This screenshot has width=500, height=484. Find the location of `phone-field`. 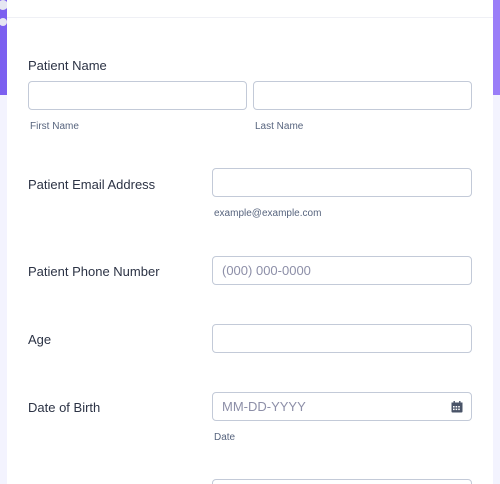

phone-field is located at coordinates (342, 270).